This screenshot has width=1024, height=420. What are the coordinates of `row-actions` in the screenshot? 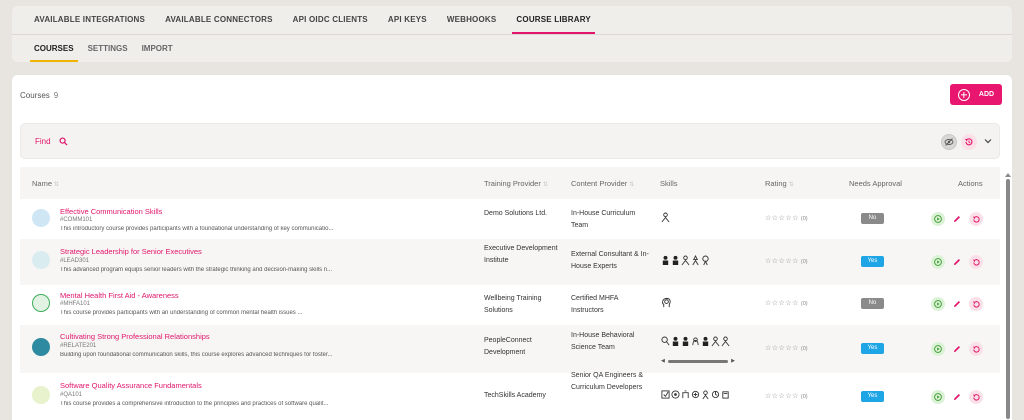 It's located at (957, 262).